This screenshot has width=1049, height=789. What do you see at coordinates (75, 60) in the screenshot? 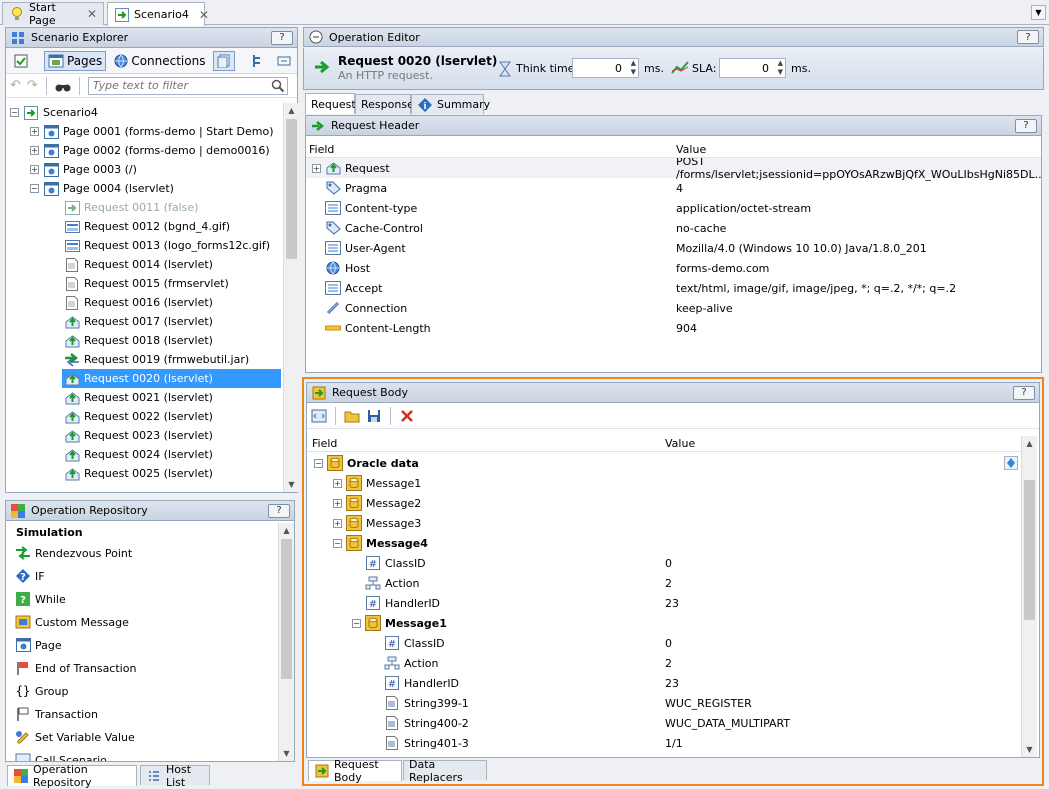
I see `pages-toggle-button: Pages` at bounding box center [75, 60].